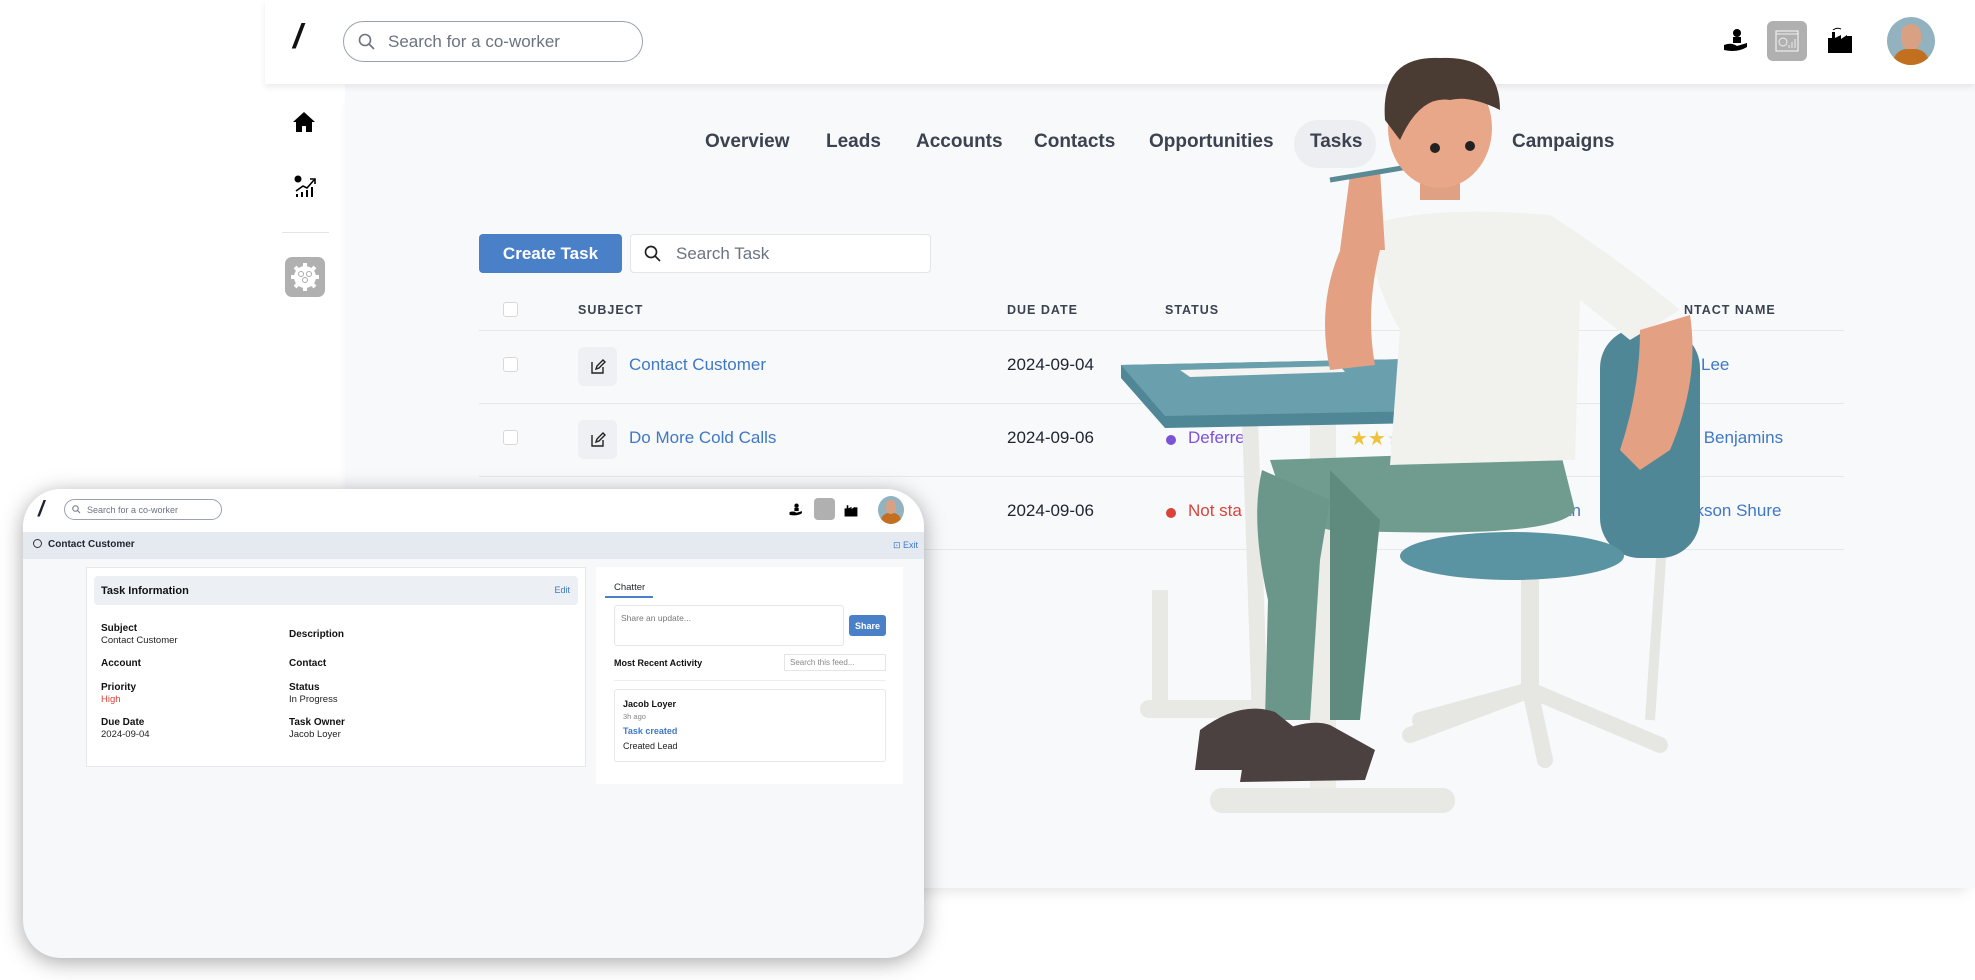  I want to click on record-title-bar: Contact Customer ⊡ Exit, so click(473, 545).